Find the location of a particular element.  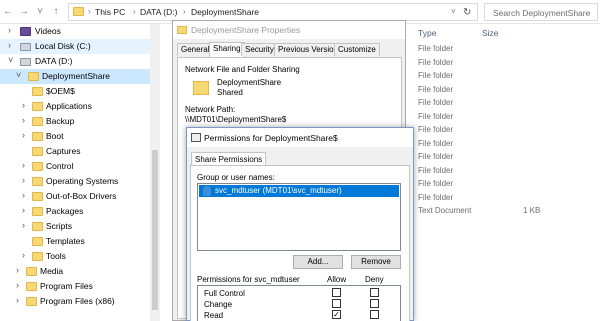

breadcrumb-data-drive: DATA (D:) is located at coordinates (158, 12).